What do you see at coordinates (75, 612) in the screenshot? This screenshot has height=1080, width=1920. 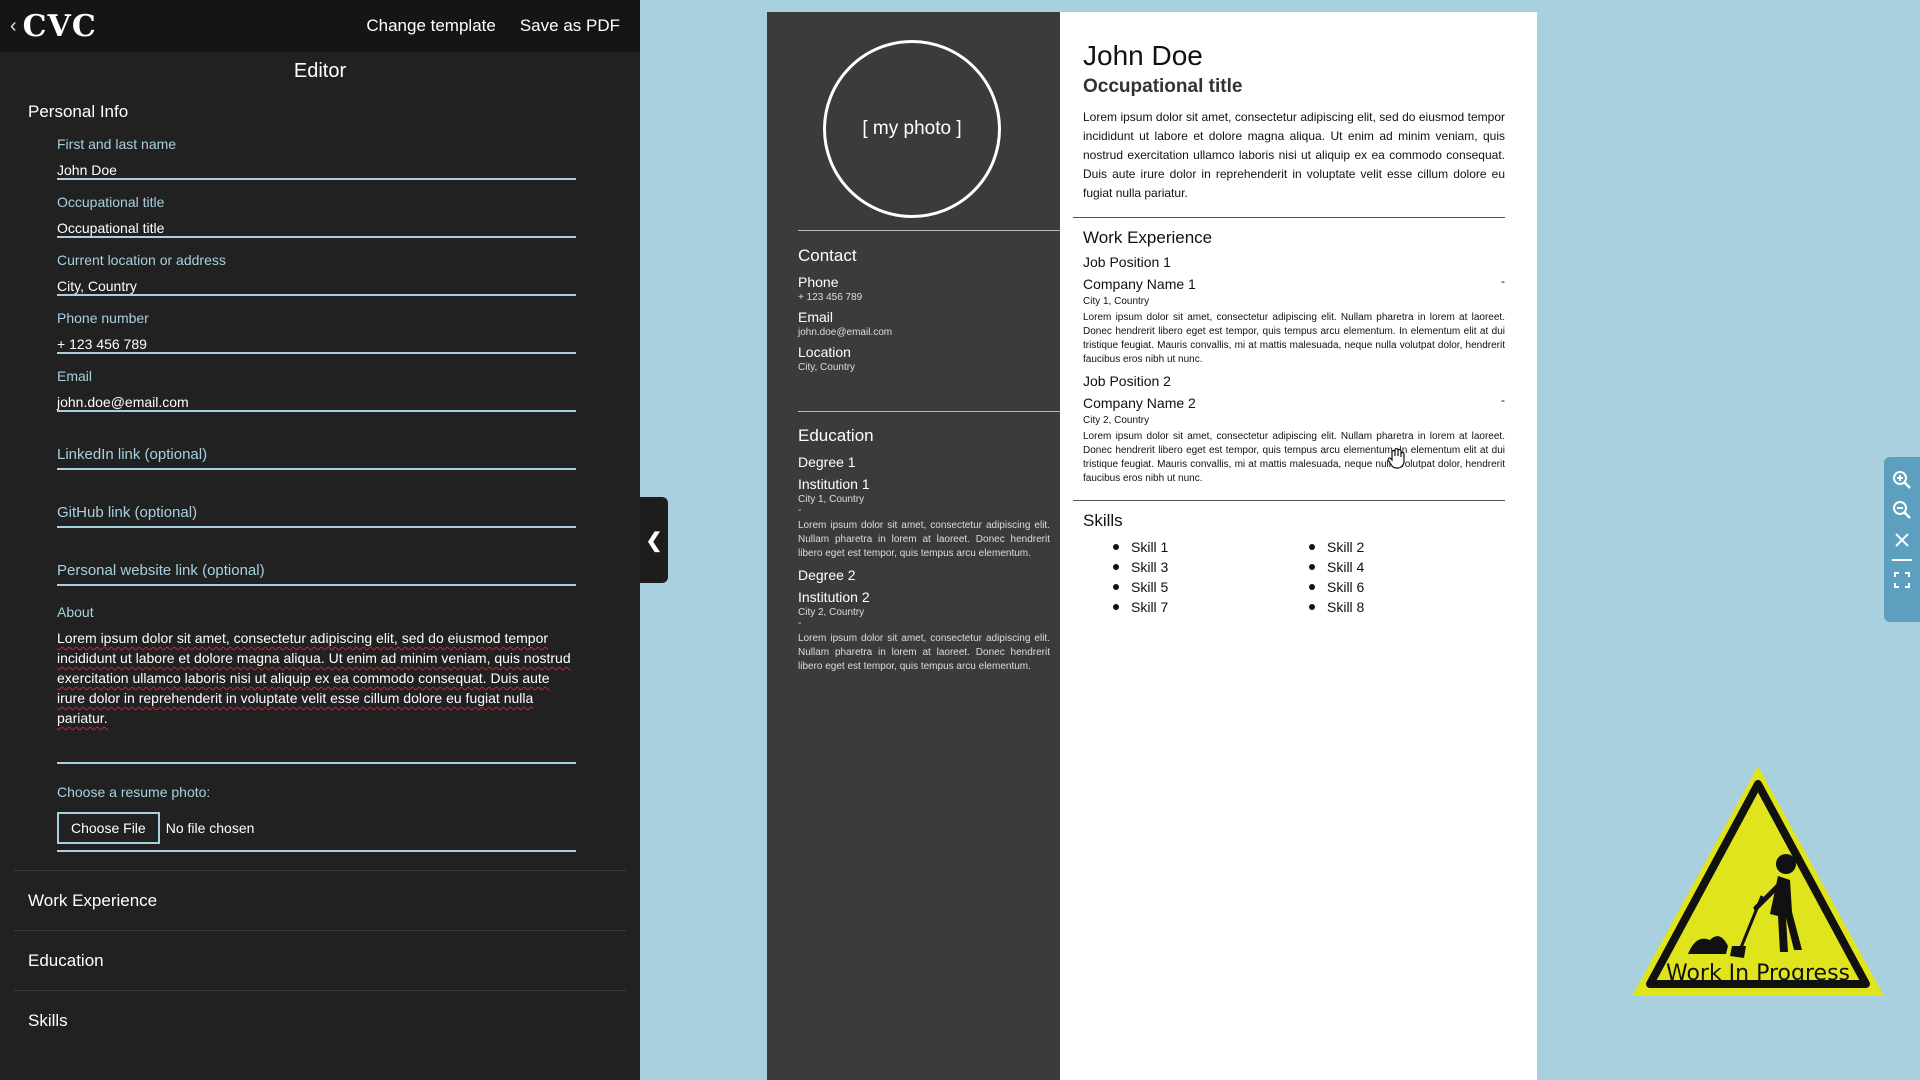 I see `about-label: About` at bounding box center [75, 612].